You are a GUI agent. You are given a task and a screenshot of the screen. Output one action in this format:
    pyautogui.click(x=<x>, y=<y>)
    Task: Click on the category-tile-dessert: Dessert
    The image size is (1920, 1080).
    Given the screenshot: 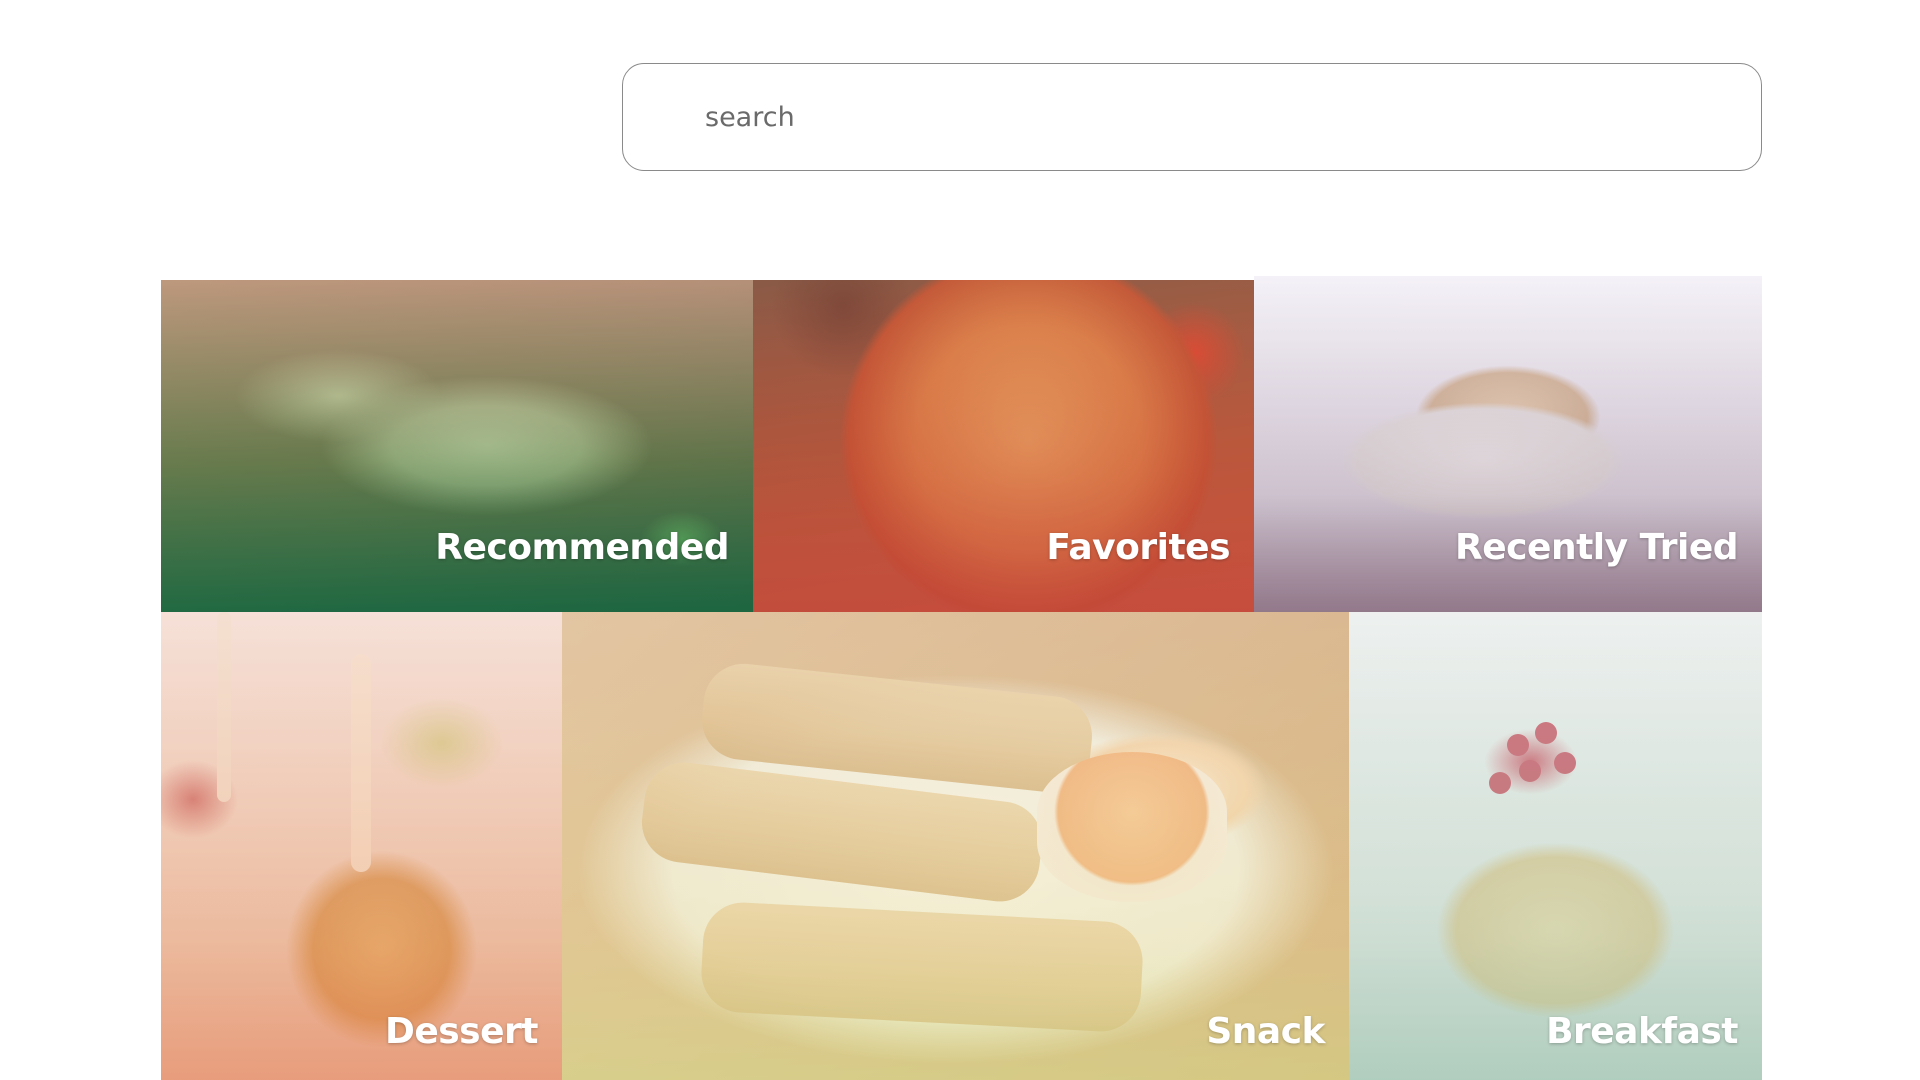 What is the action you would take?
    pyautogui.click(x=361, y=846)
    